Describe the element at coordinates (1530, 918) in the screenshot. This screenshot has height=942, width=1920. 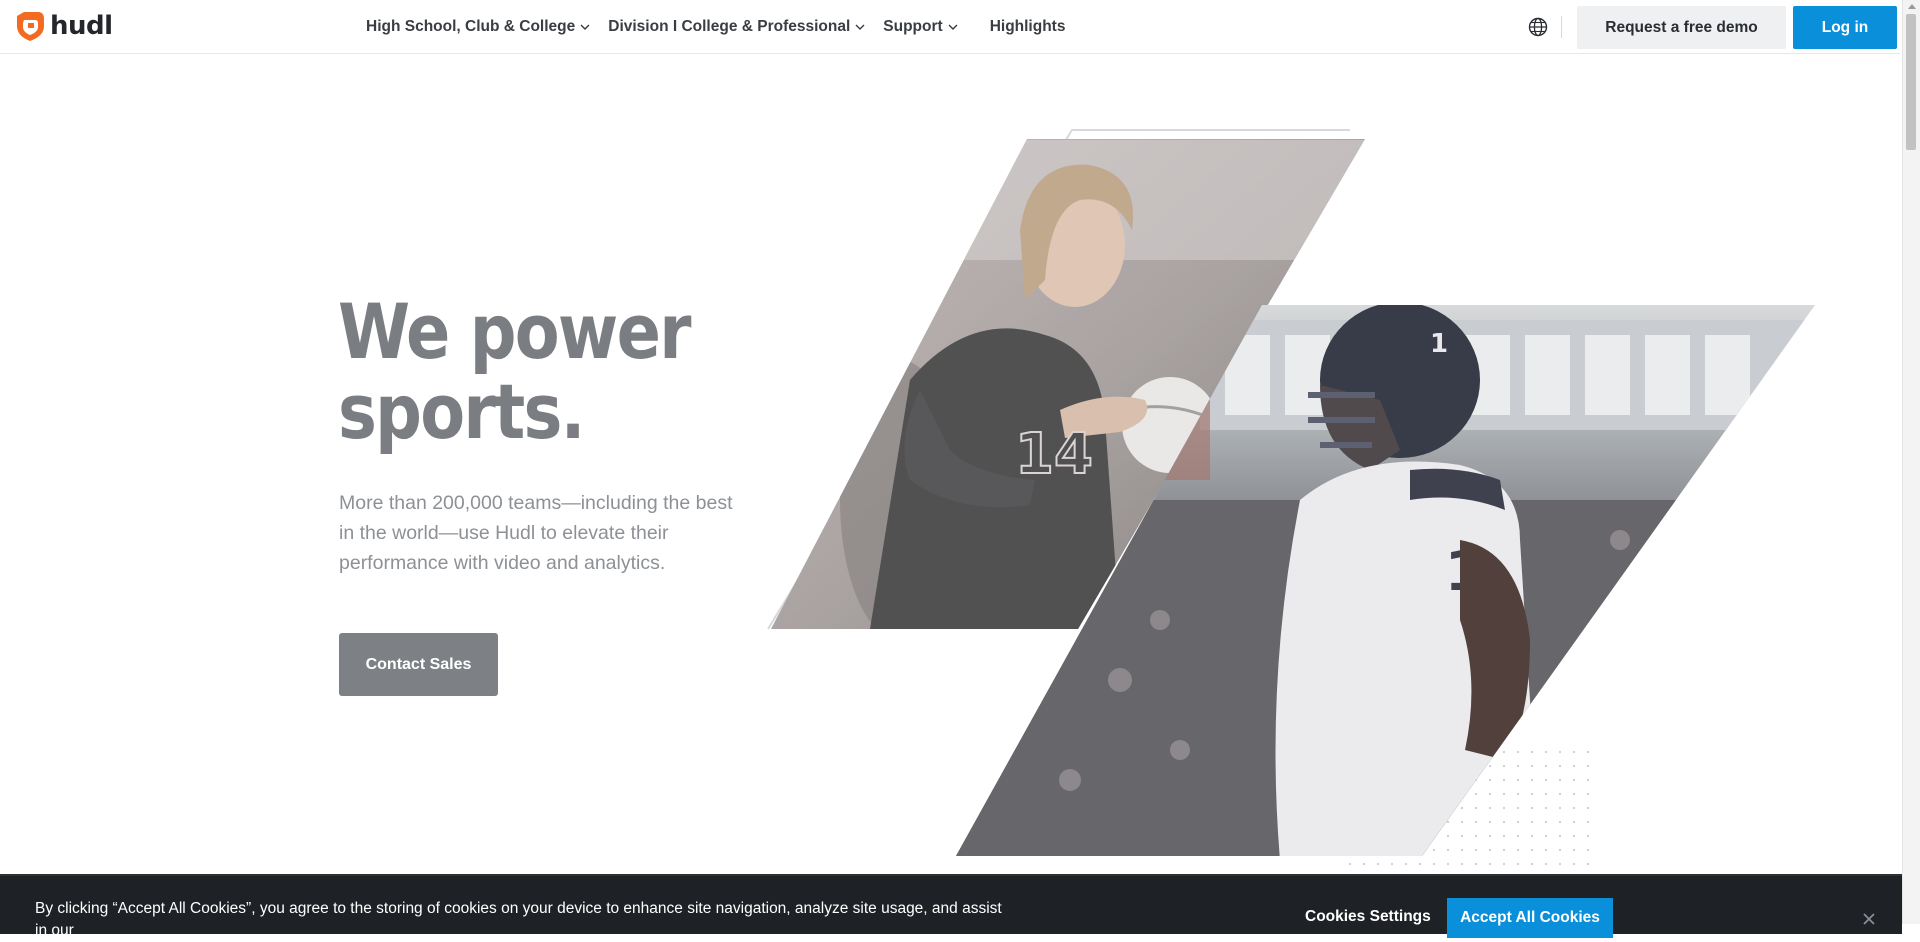
I see `accept-all-cookies-button: Accept All Cookies` at that location.